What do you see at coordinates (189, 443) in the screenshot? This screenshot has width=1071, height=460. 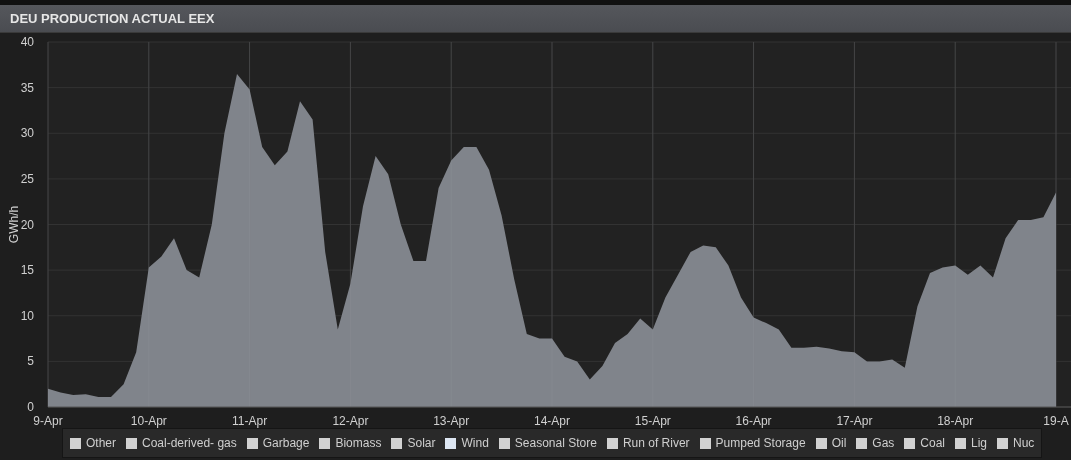 I see `legend-label: Coal-derived- gas` at bounding box center [189, 443].